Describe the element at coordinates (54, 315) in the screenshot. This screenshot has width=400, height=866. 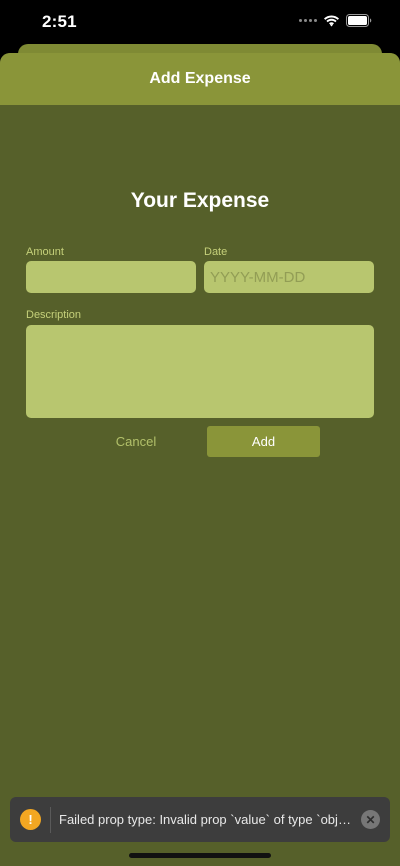
I see `description-label: Description` at that location.